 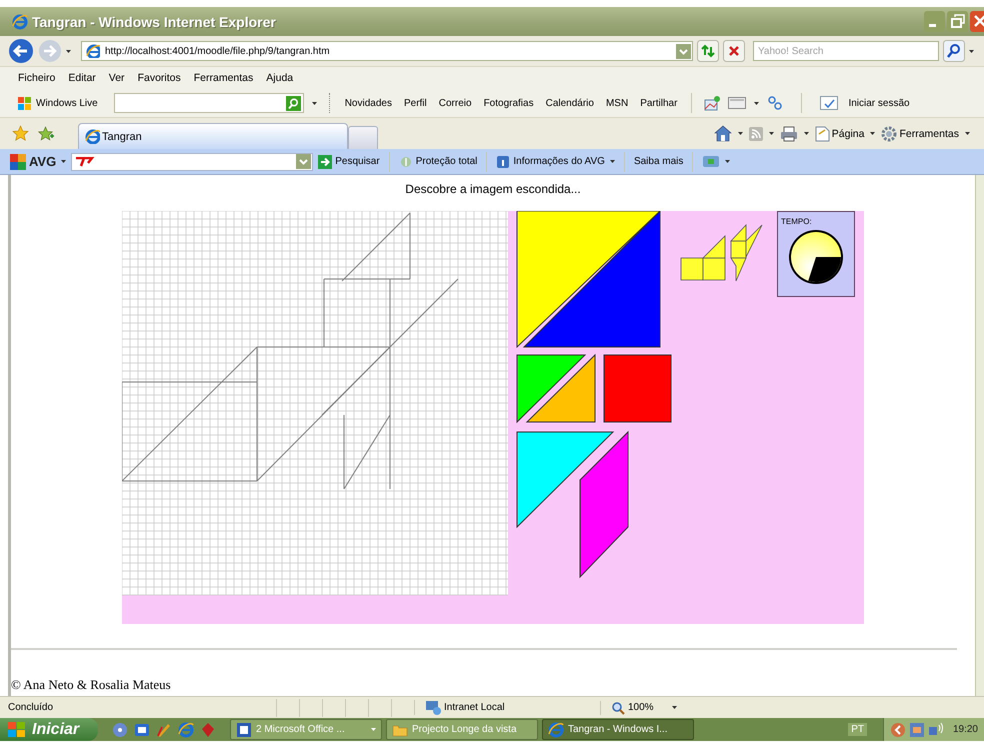 What do you see at coordinates (116, 78) in the screenshot?
I see `menu-item: Ver` at bounding box center [116, 78].